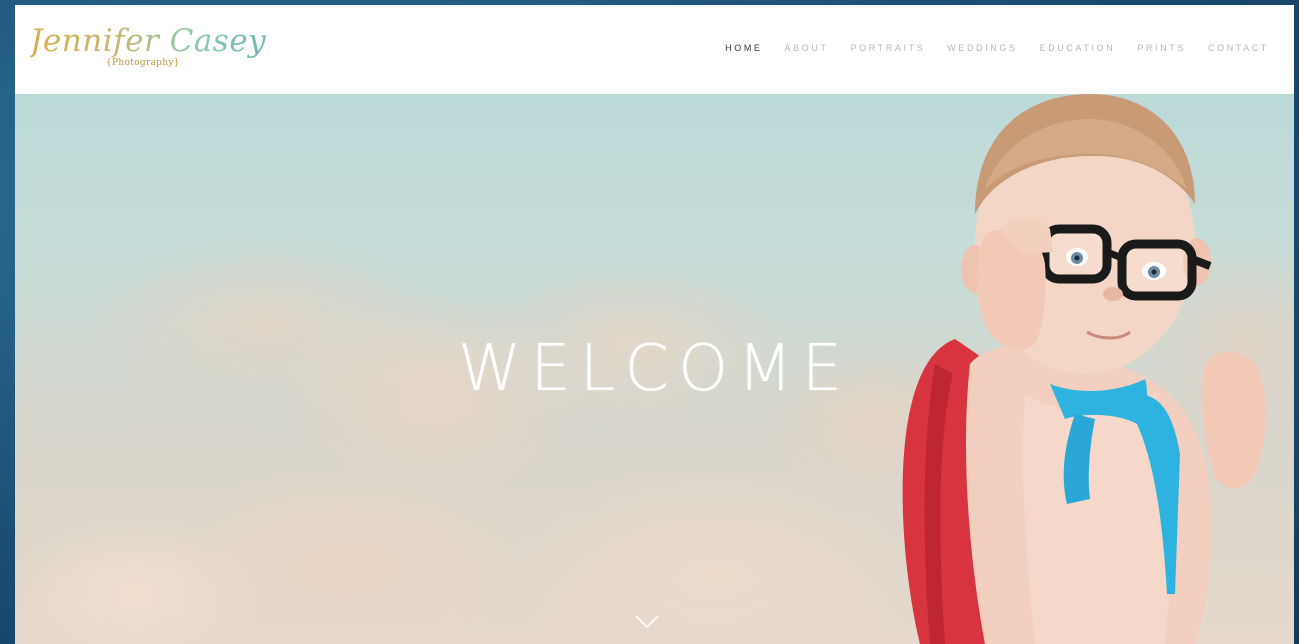  Describe the element at coordinates (982, 48) in the screenshot. I see `nav-weddings: WEDDINGS` at that location.